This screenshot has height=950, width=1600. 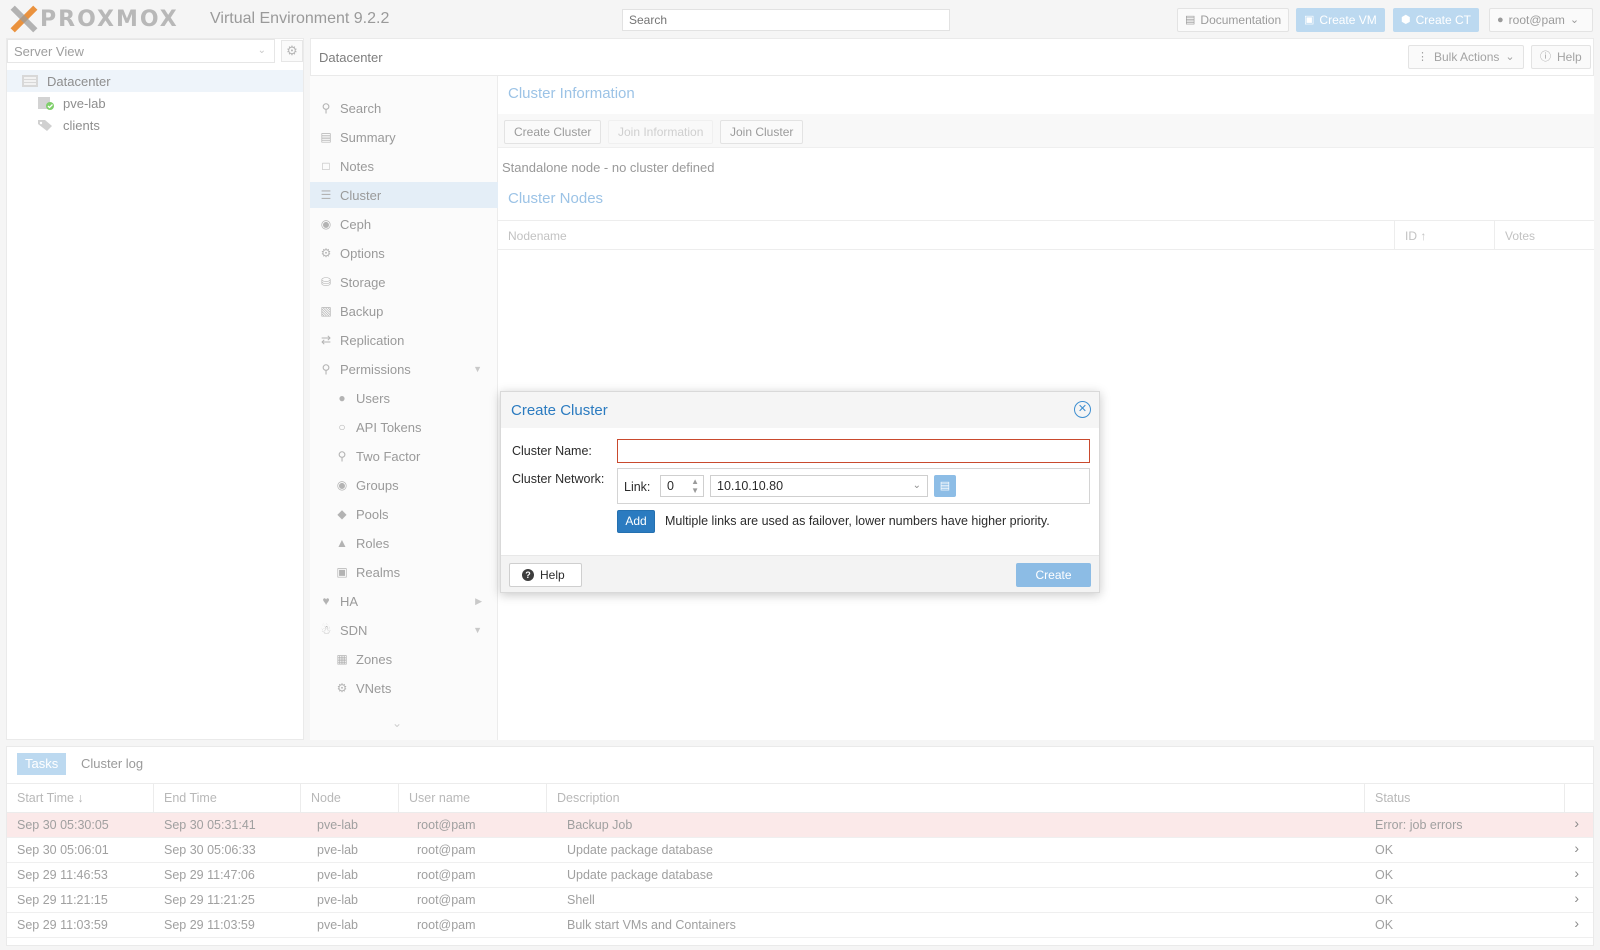 What do you see at coordinates (404, 108) in the screenshot?
I see `nav-item-search: ⚲ Search` at bounding box center [404, 108].